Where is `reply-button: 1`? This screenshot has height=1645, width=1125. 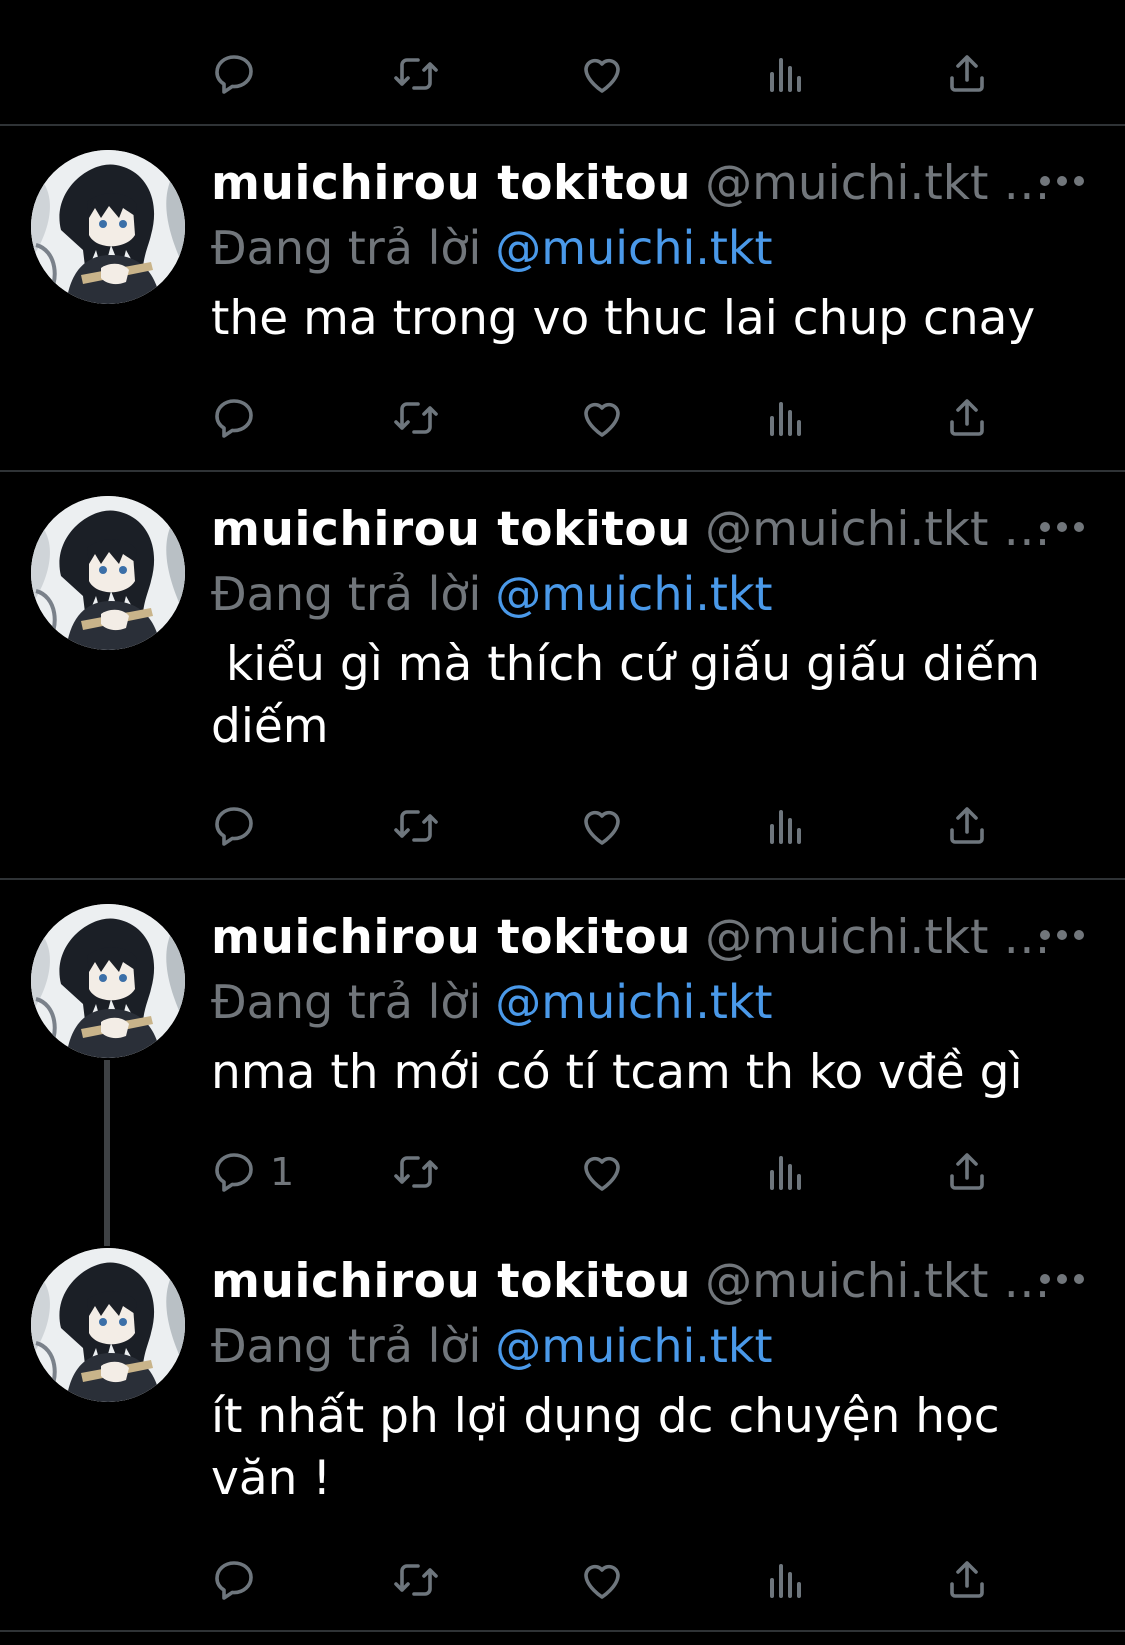
reply-button: 1 is located at coordinates (252, 1172).